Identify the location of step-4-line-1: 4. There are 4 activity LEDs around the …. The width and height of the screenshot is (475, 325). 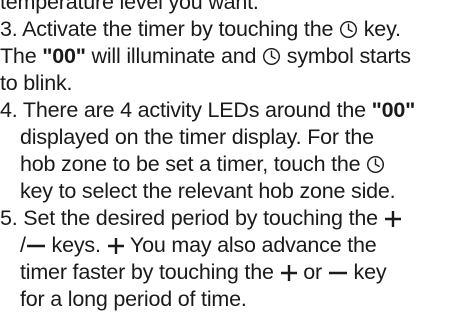
(237, 110).